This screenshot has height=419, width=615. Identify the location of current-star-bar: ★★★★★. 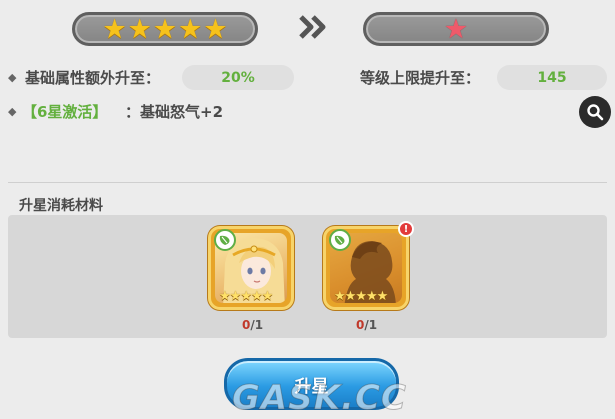
(165, 29).